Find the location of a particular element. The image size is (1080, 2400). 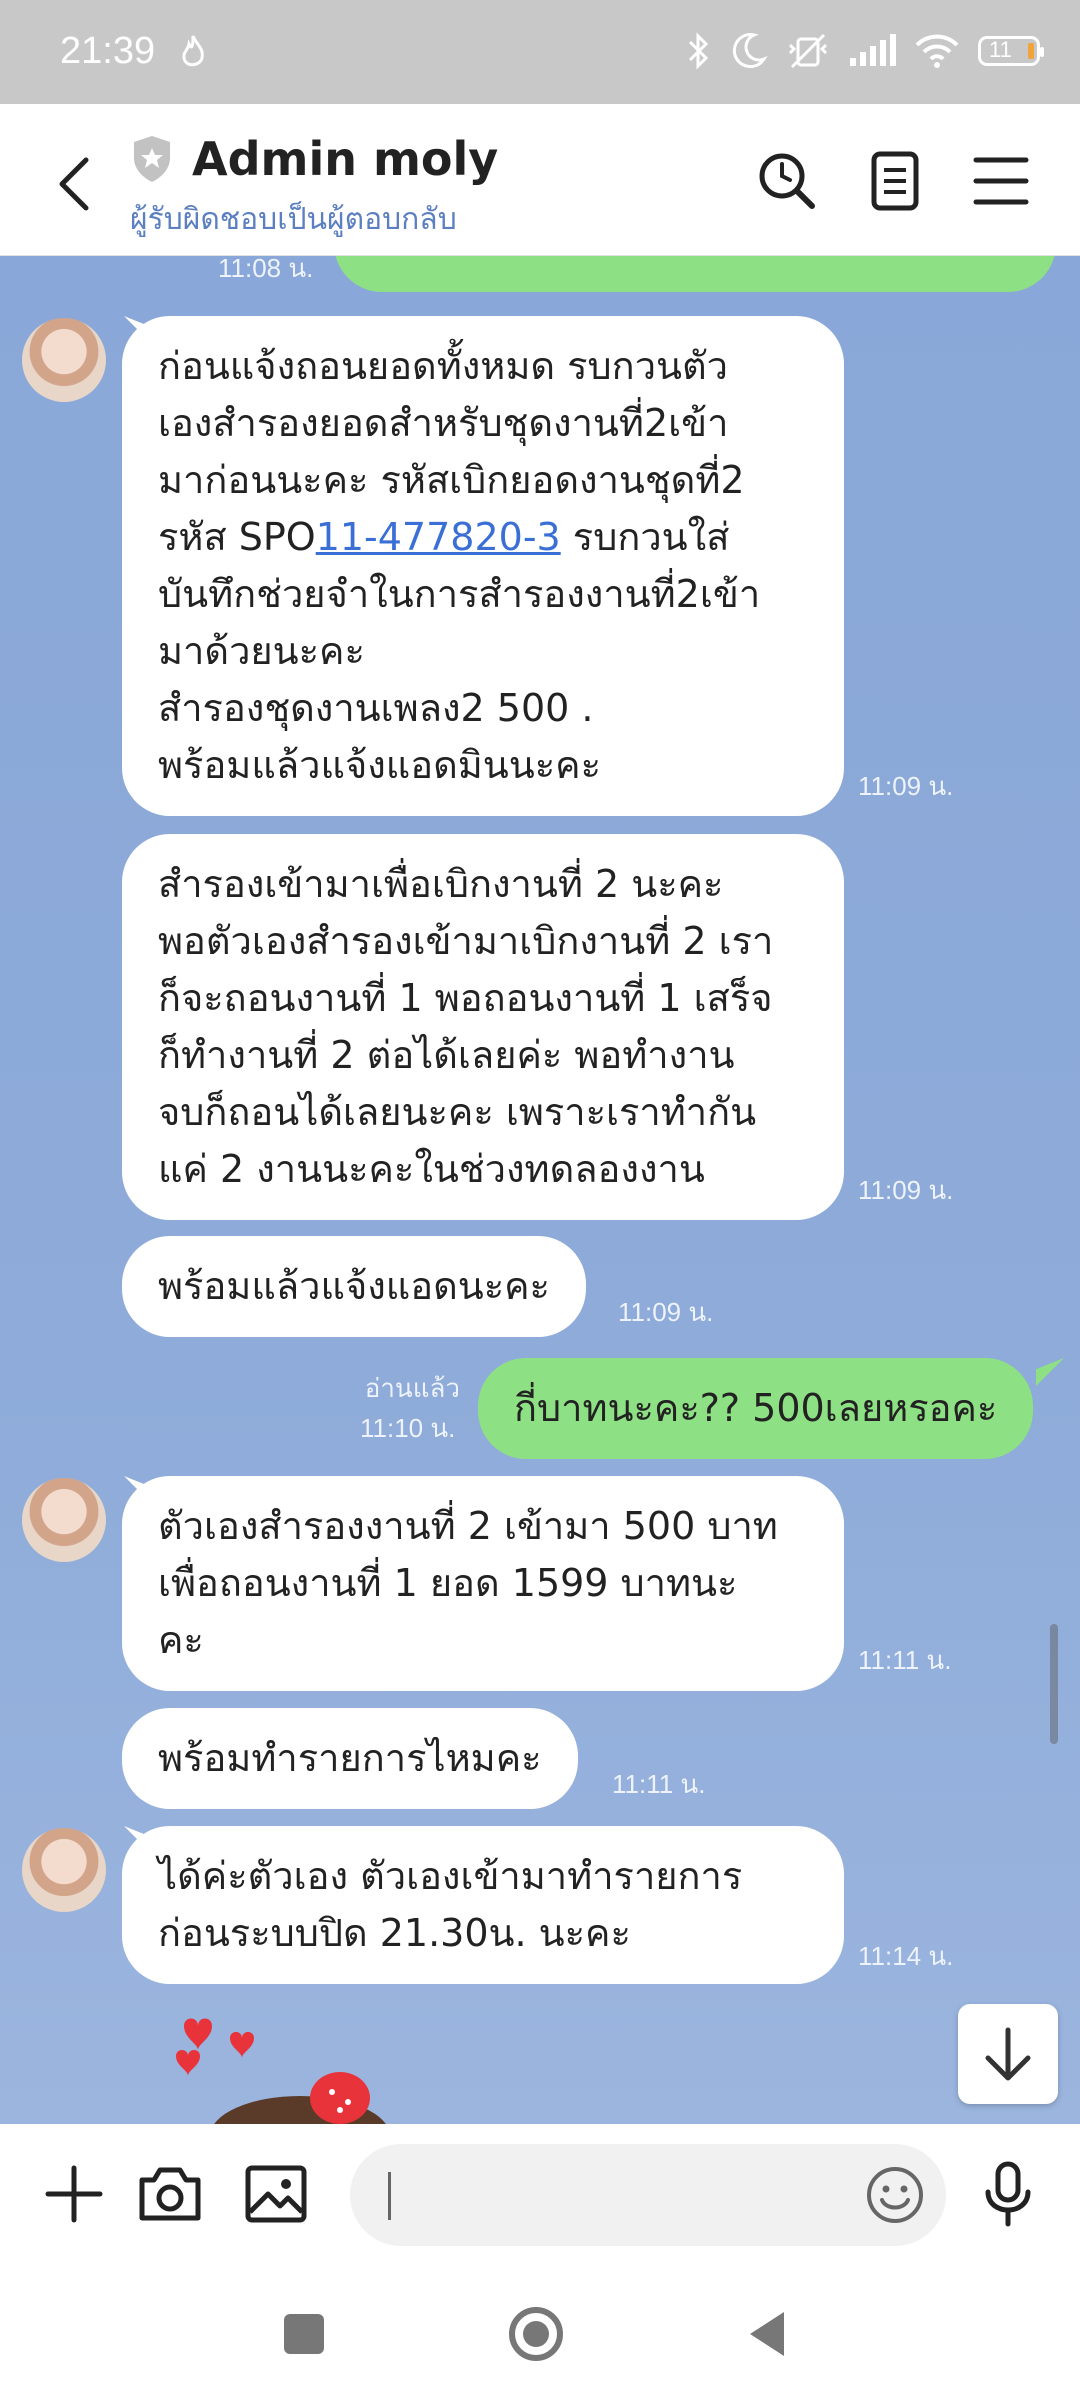

message-bubble: พร้อมทำรายการไหมคะ is located at coordinates (350, 1758).